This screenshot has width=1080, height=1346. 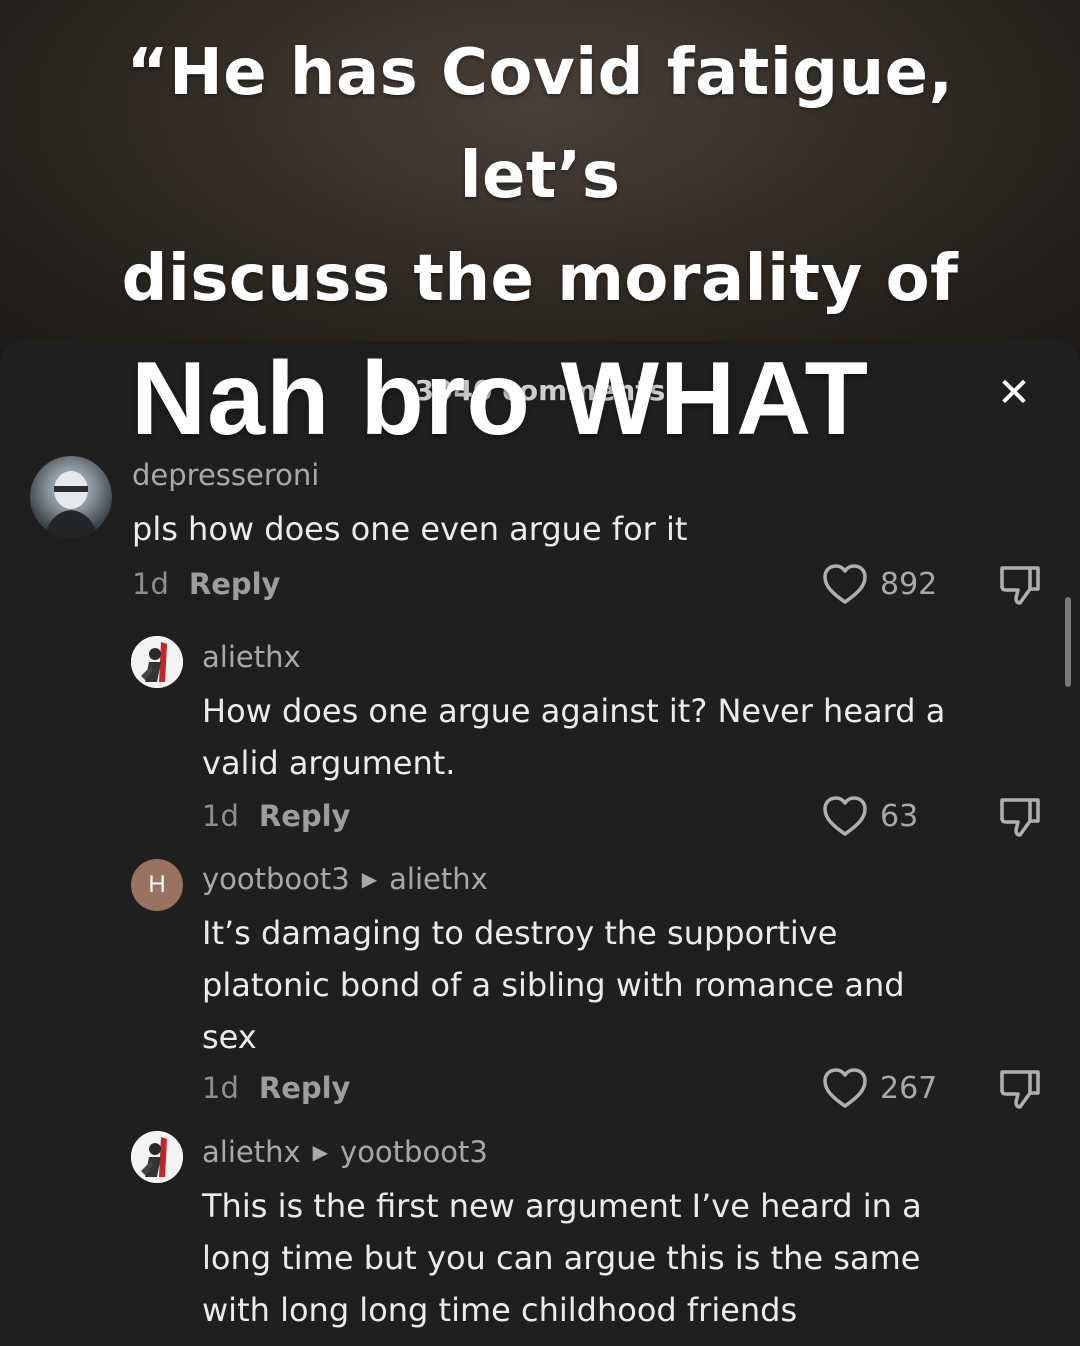 I want to click on like-count: 63, so click(x=899, y=816).